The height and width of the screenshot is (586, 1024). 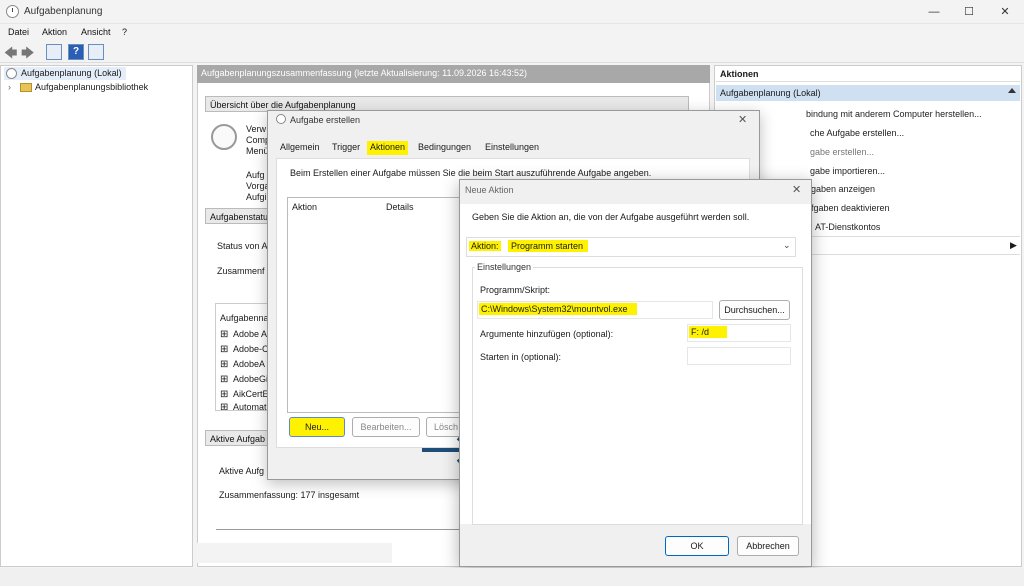 I want to click on menu-help: ?, so click(x=124, y=32).